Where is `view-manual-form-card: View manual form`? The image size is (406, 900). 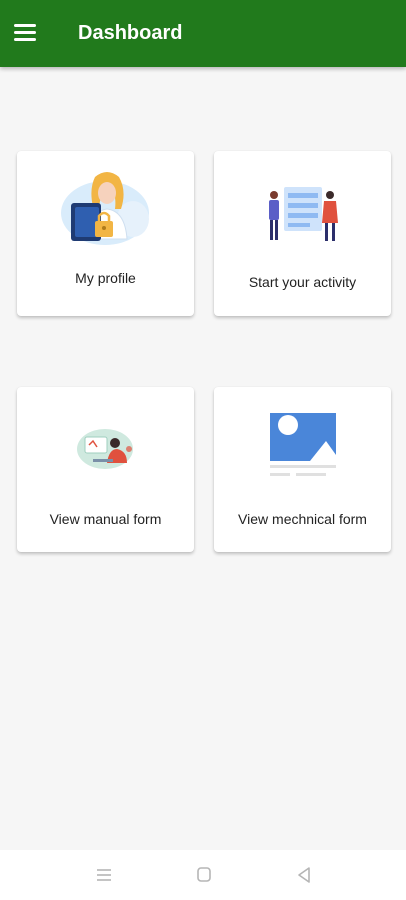
view-manual-form-card: View manual form is located at coordinates (105, 469).